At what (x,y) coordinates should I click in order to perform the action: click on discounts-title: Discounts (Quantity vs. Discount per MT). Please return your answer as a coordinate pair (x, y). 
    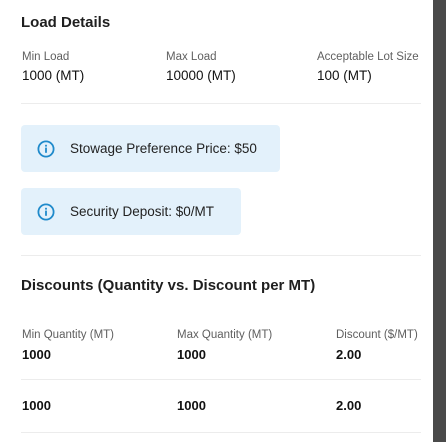
    Looking at the image, I should click on (168, 285).